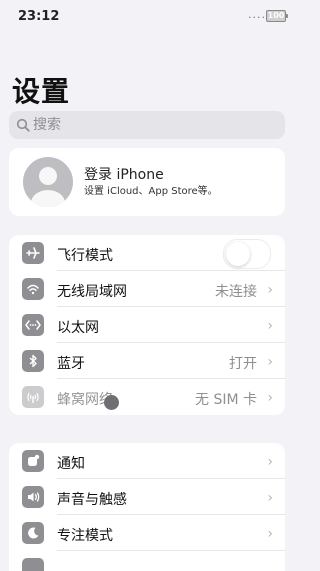  I want to click on status-bar: 23:12 .... 100, so click(147, 16).